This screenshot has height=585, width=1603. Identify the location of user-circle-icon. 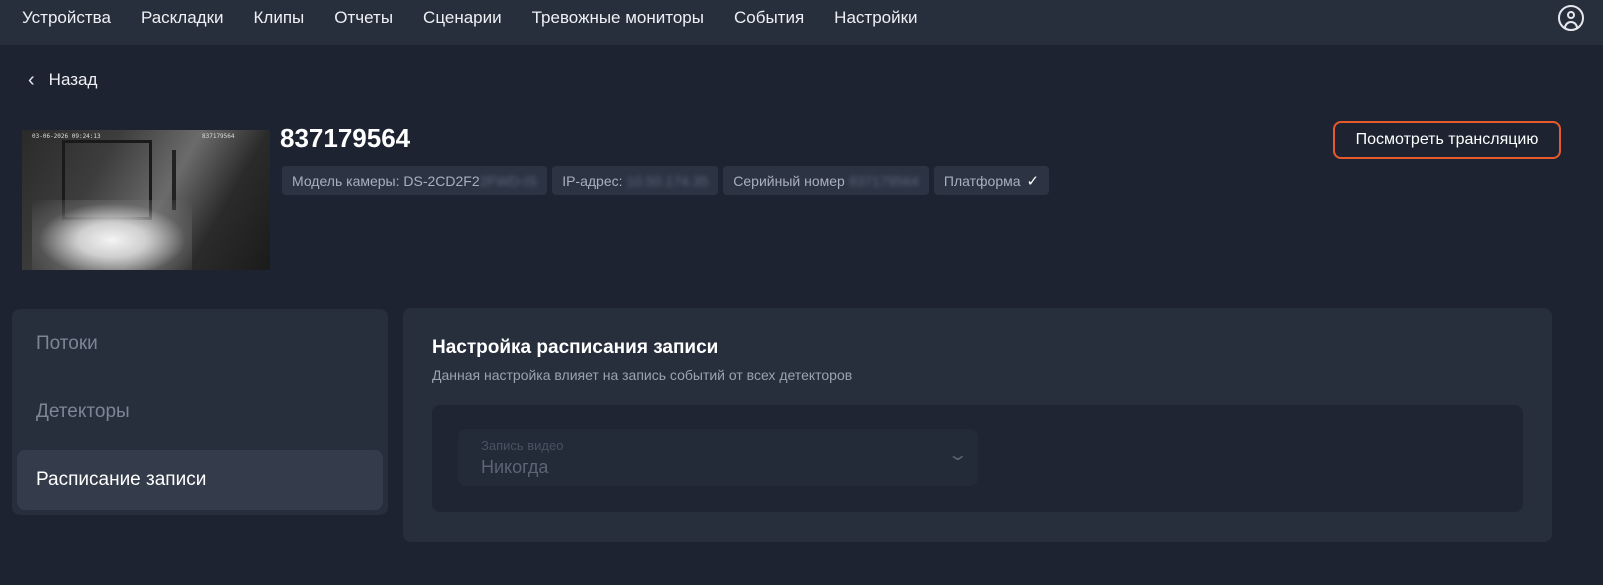
(1571, 18).